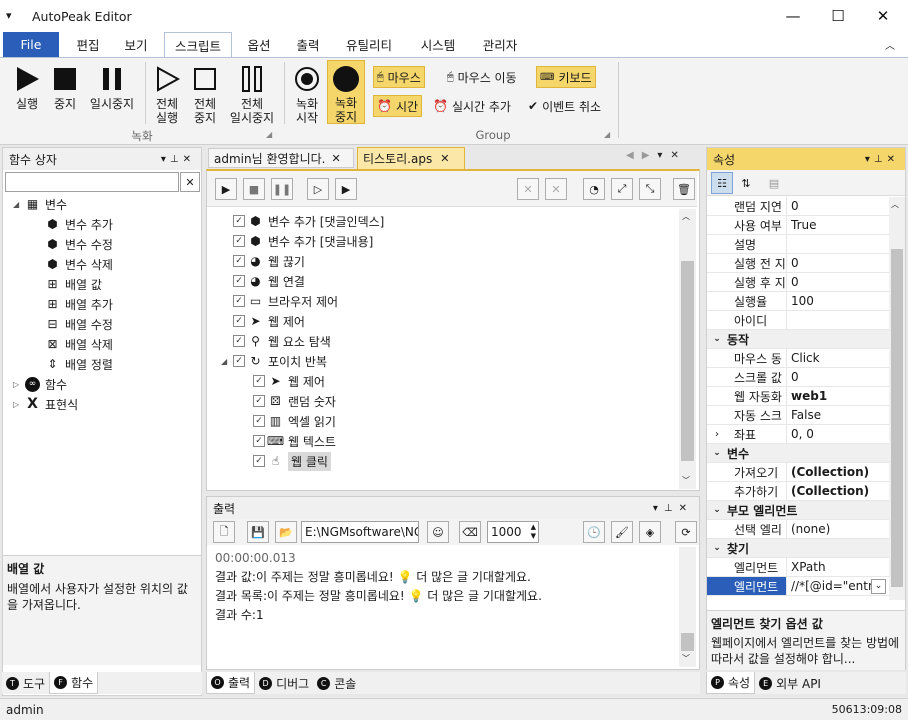  What do you see at coordinates (360, 532) in the screenshot?
I see `log-path-input: E:\NGMsoftware\NG` at bounding box center [360, 532].